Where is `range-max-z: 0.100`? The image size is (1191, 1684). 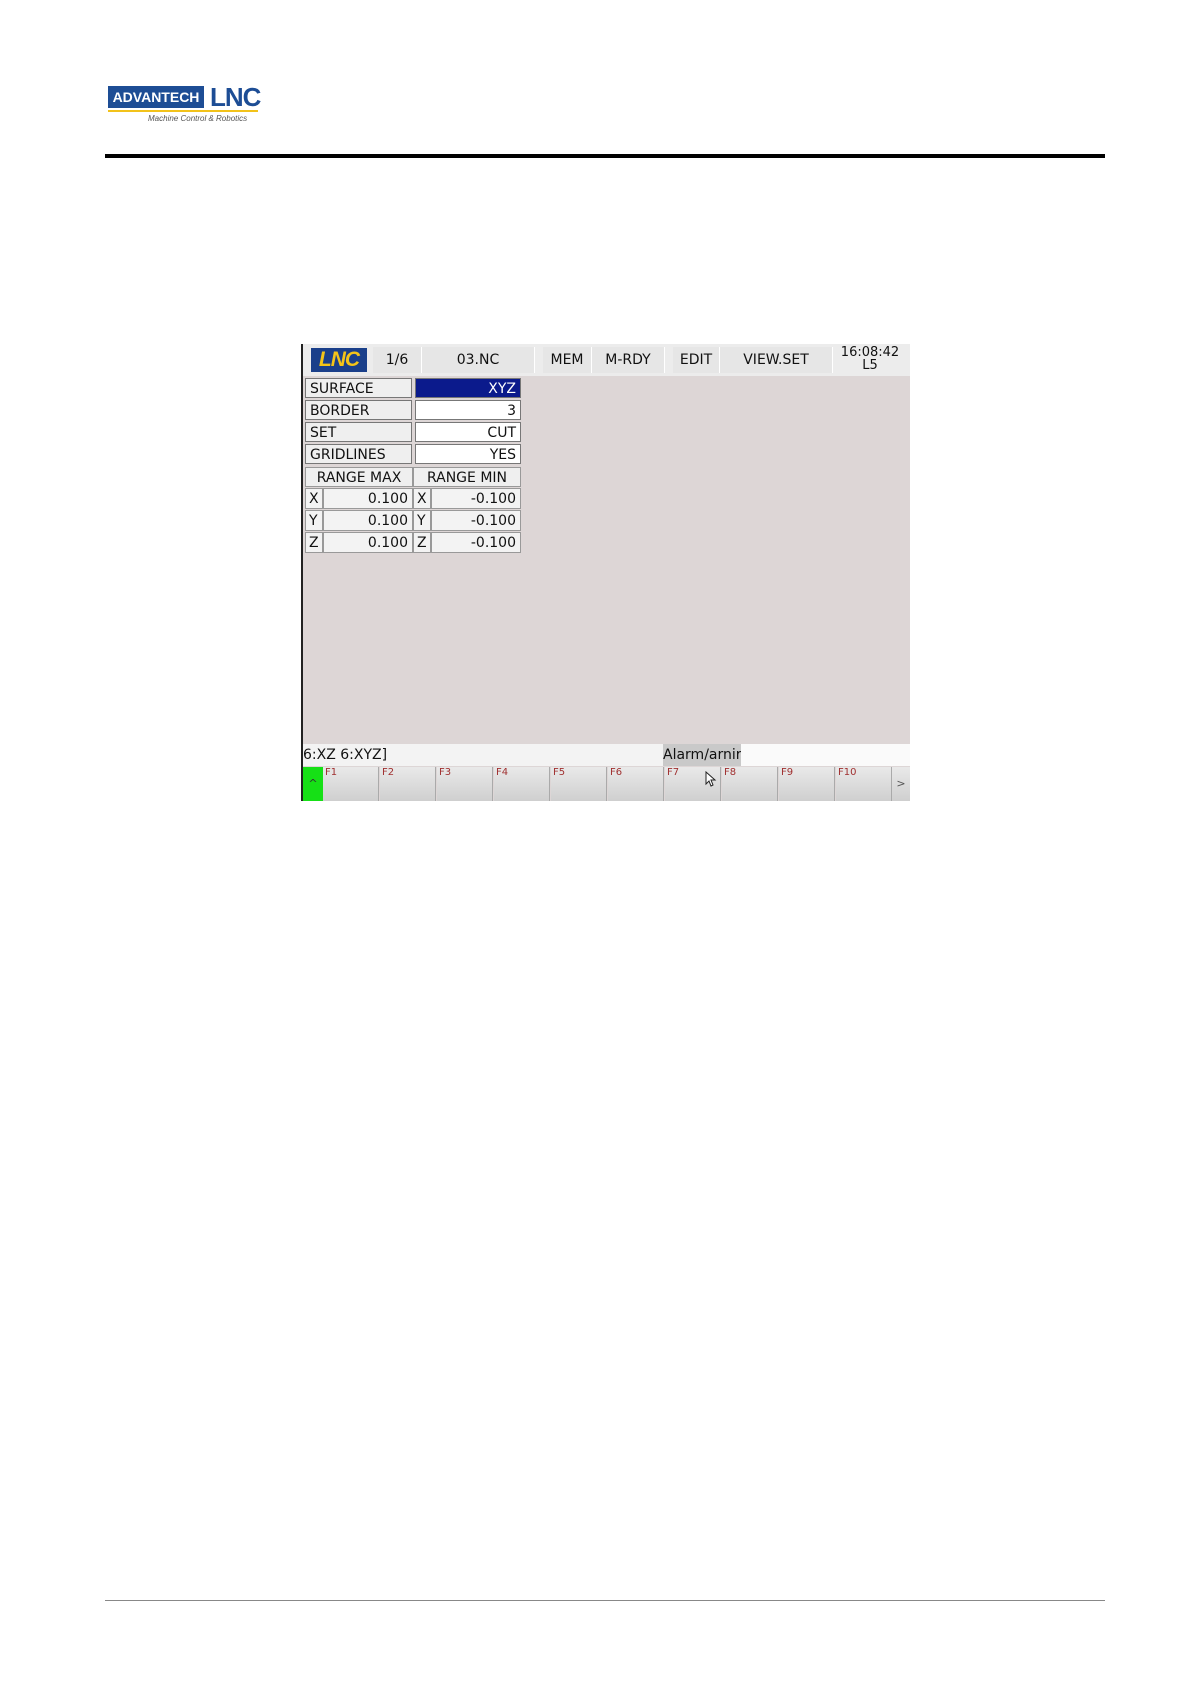 range-max-z: 0.100 is located at coordinates (368, 542).